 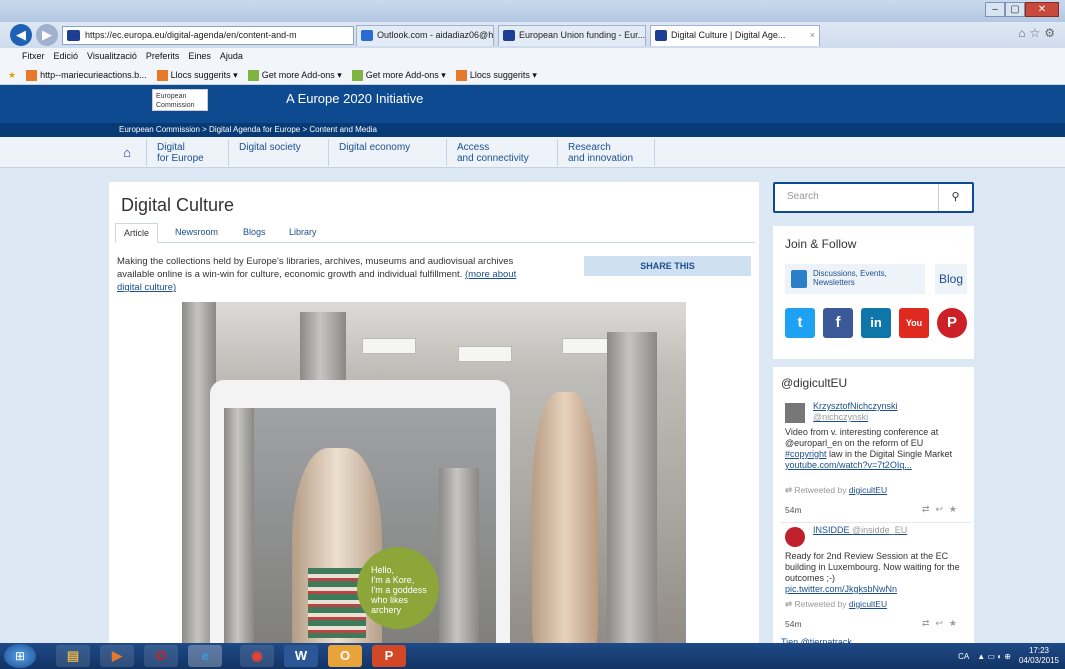 What do you see at coordinates (386, 610) in the screenshot?
I see `bubble-line: archery` at bounding box center [386, 610].